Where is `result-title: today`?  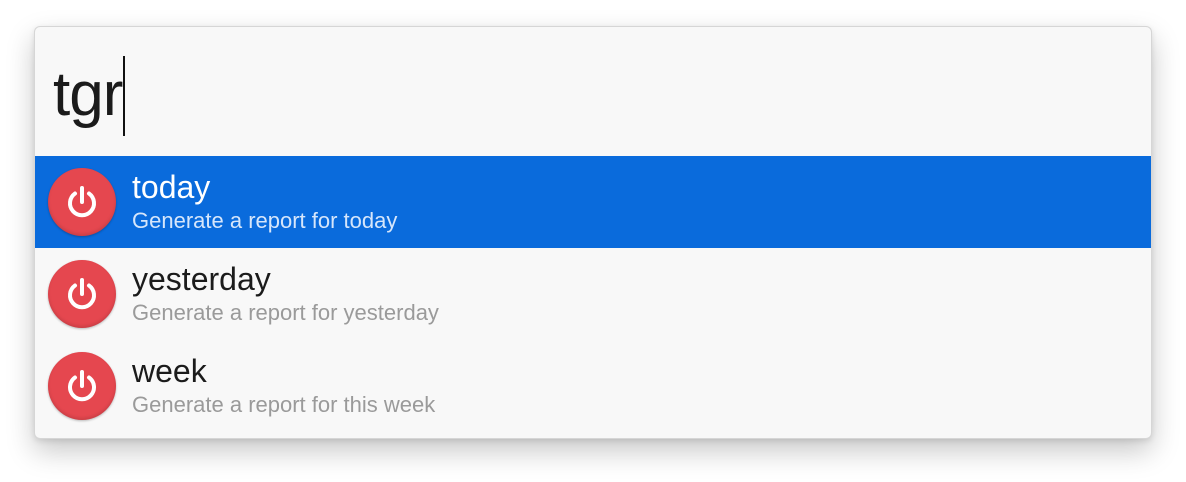
result-title: today is located at coordinates (171, 187).